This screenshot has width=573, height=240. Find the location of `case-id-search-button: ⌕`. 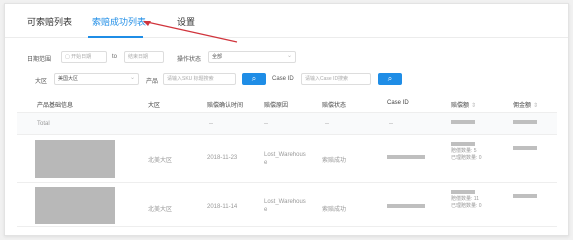

case-id-search-button: ⌕ is located at coordinates (390, 79).